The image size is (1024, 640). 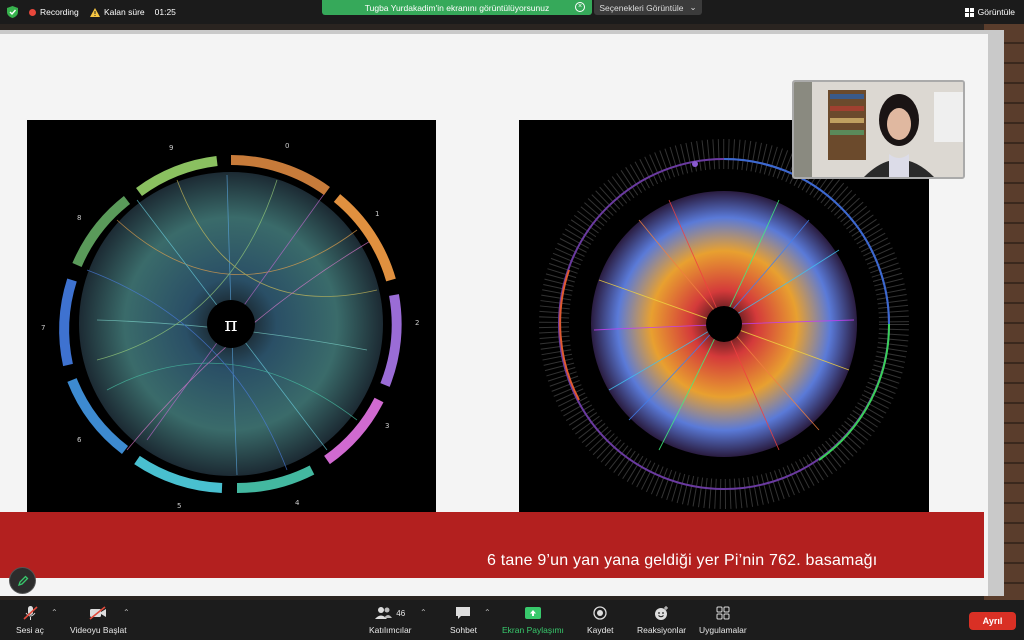 I want to click on share-screen-button: Ekran Paylaşımı, so click(x=533, y=619).